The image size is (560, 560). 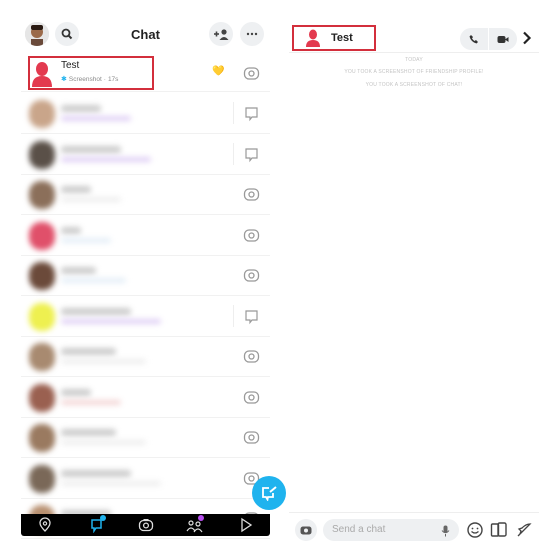 I want to click on chat-input: Send a chat, so click(x=391, y=530).